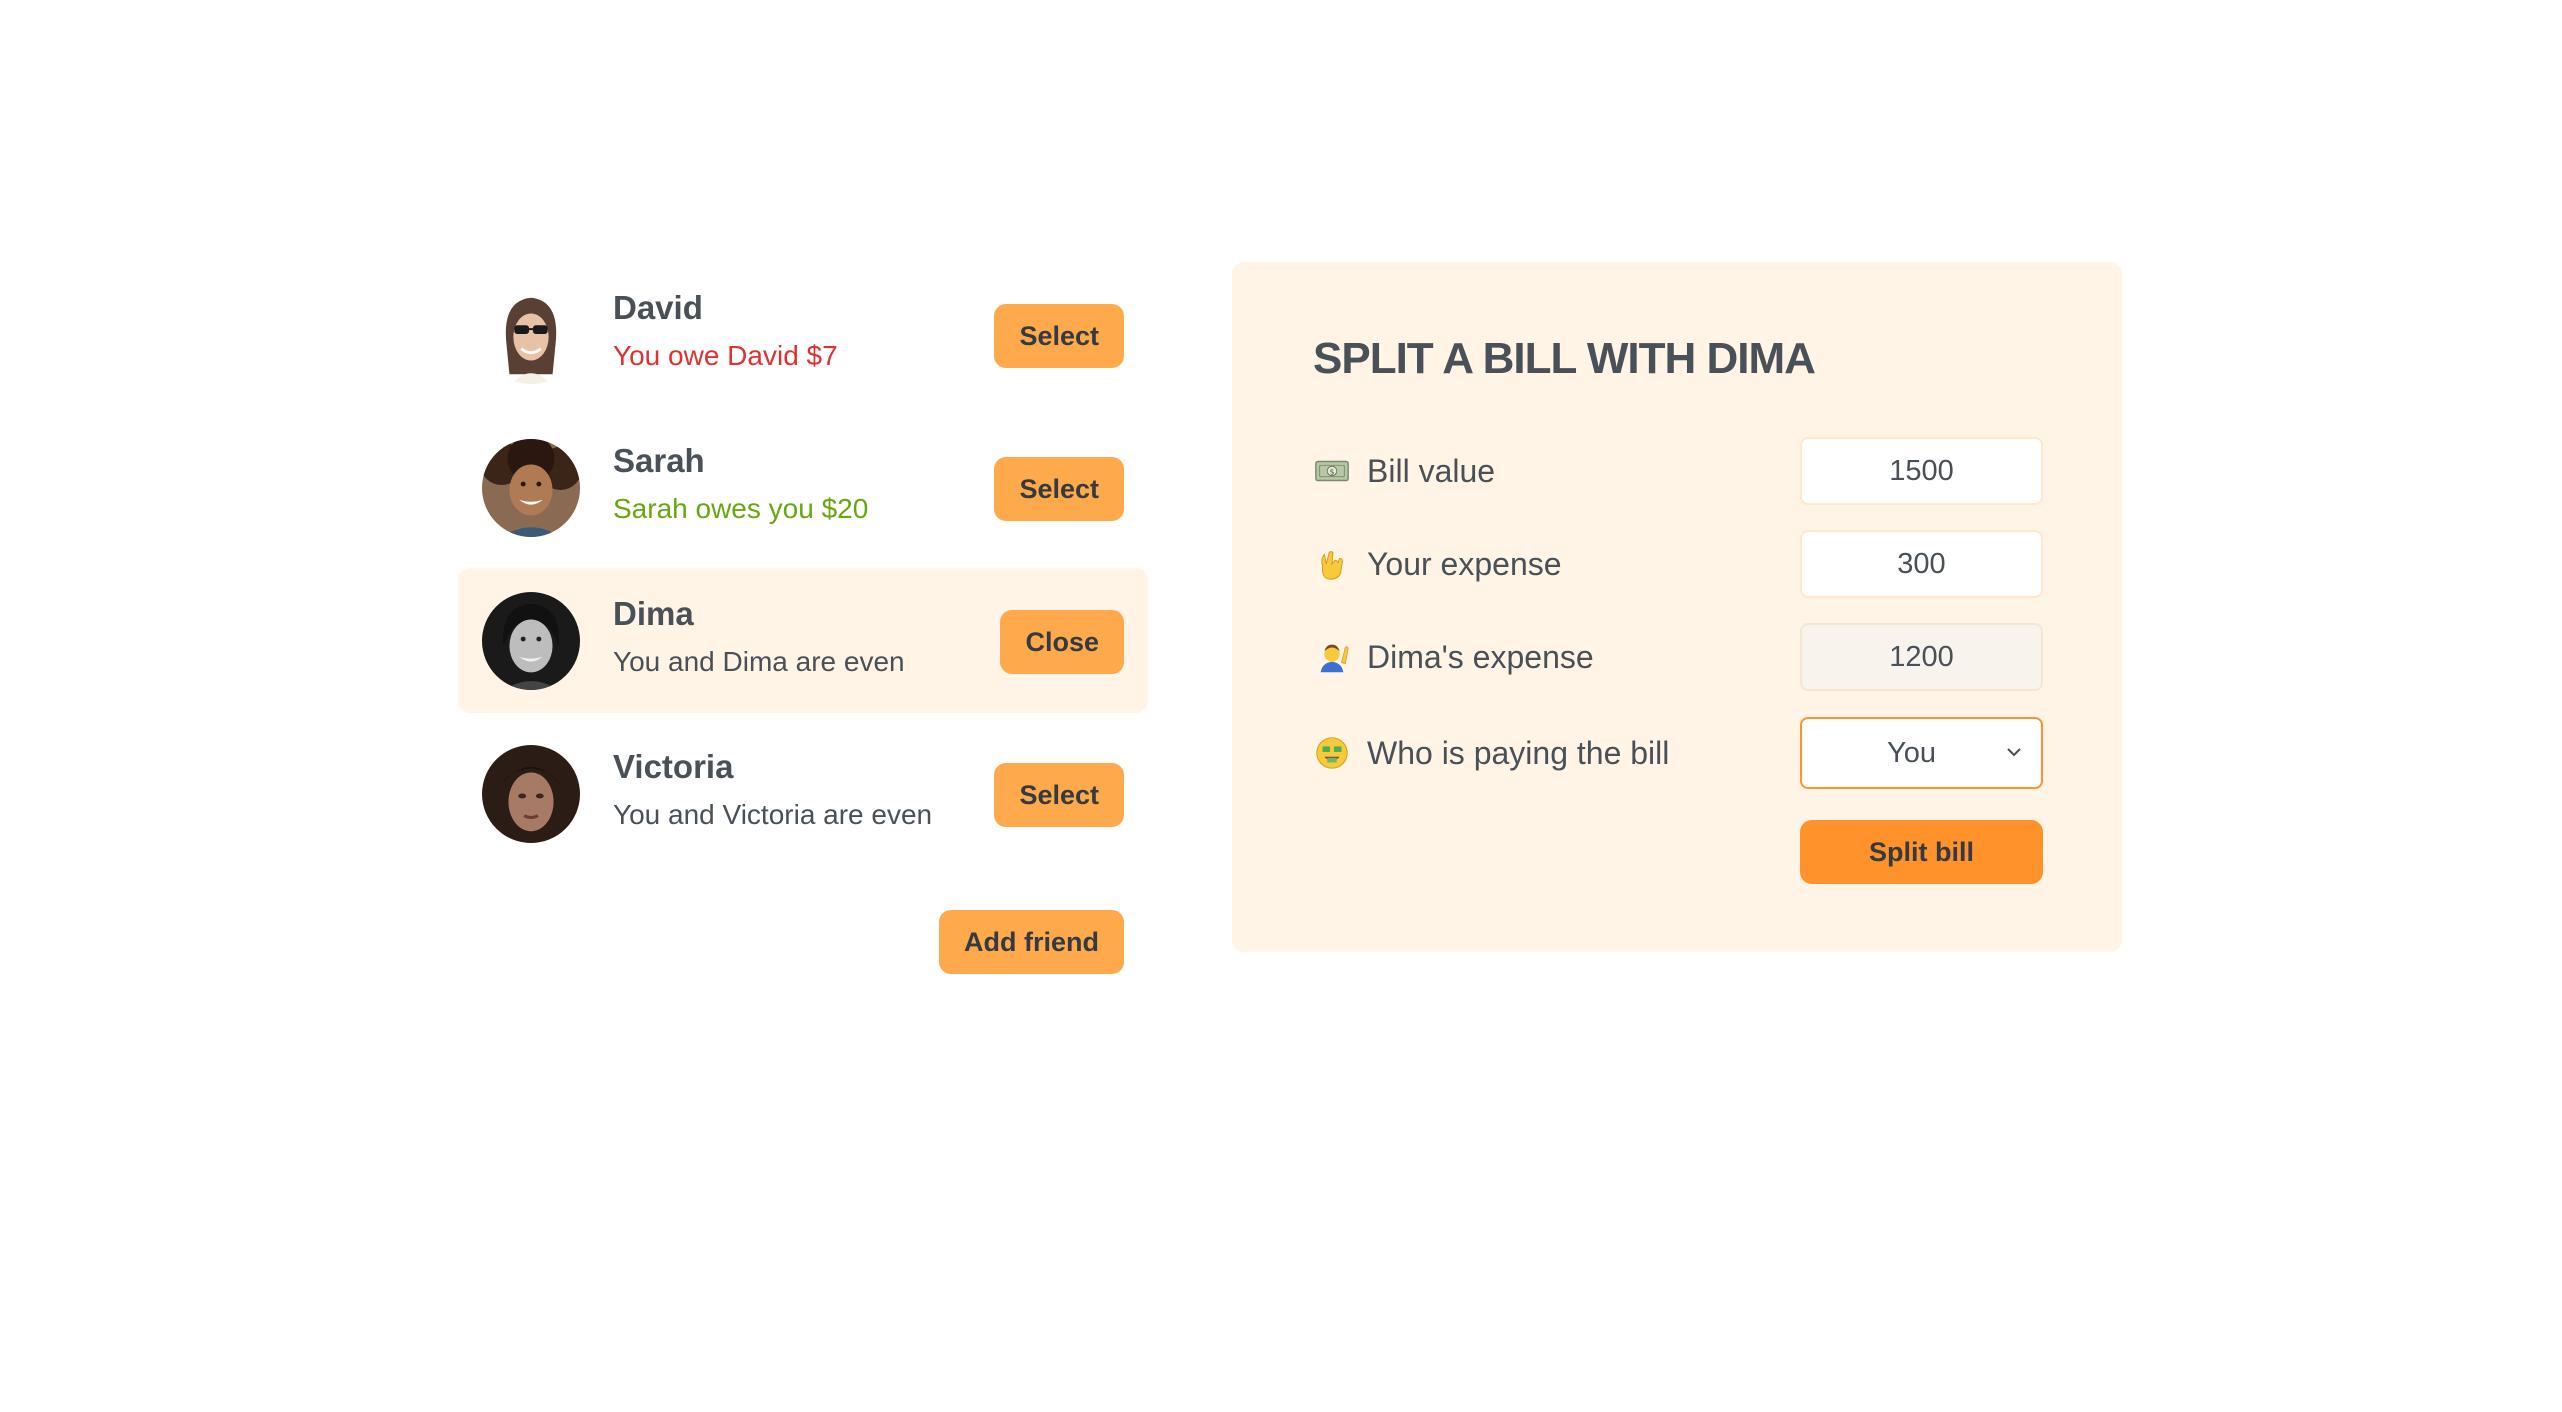  What do you see at coordinates (531, 488) in the screenshot?
I see `avatar-sarah` at bounding box center [531, 488].